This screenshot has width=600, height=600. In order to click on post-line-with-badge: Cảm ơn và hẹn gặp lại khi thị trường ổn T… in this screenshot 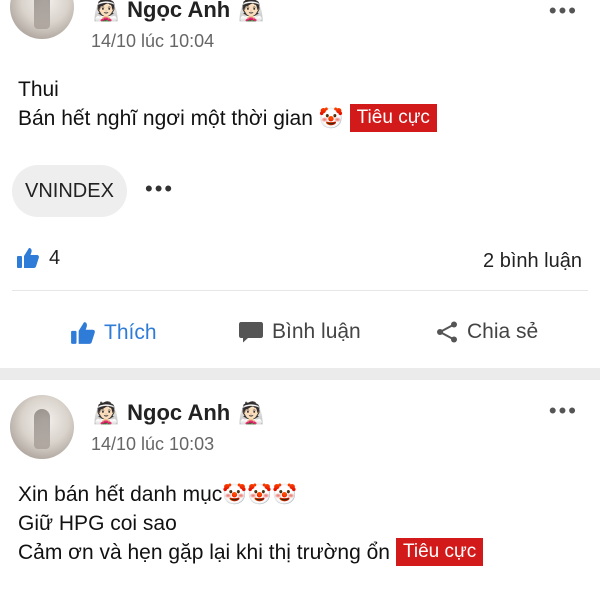, I will do `click(299, 552)`.